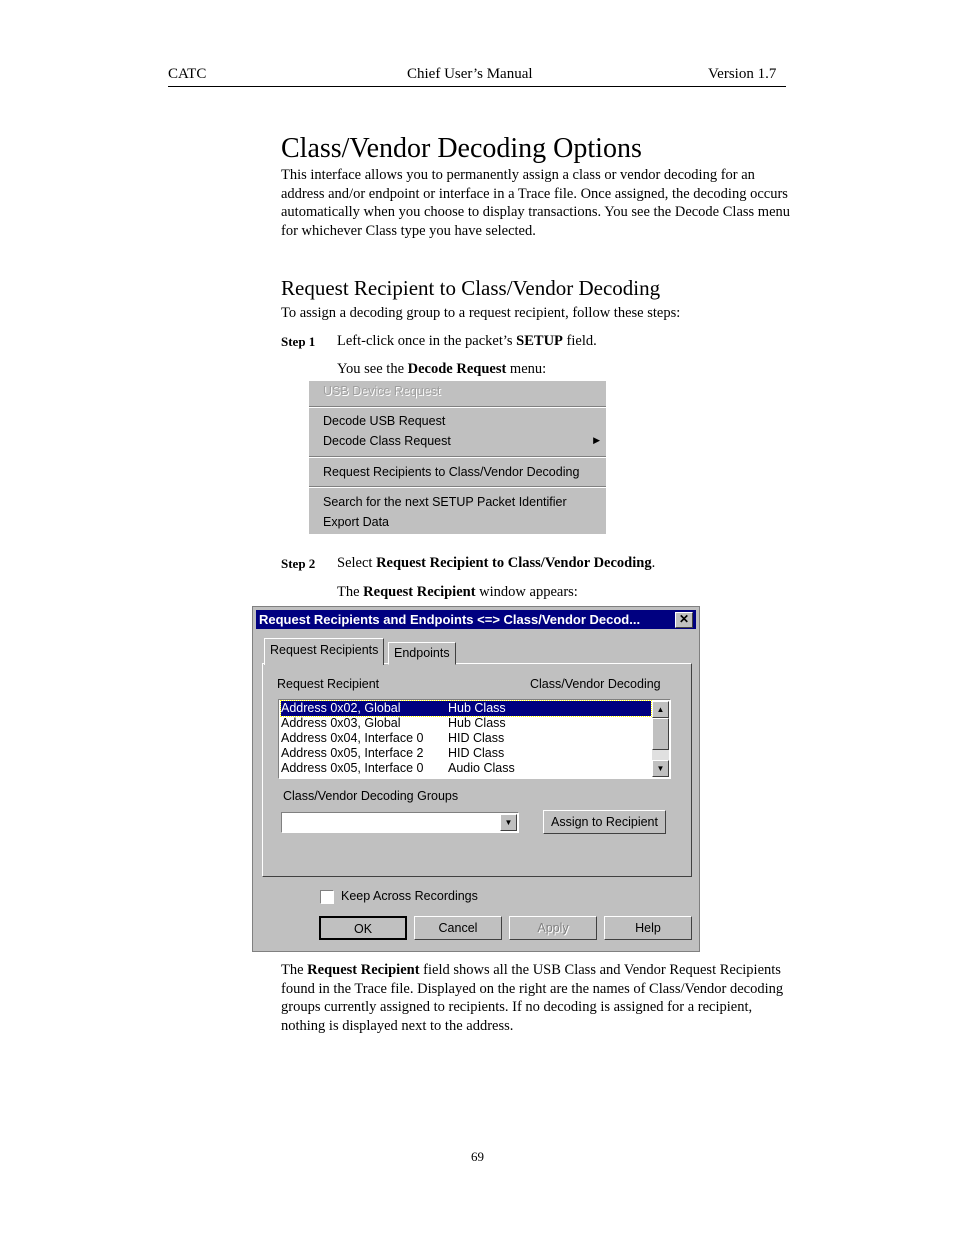 This screenshot has width=954, height=1235. Describe the element at coordinates (477, 86) in the screenshot. I see `header-rule` at that location.